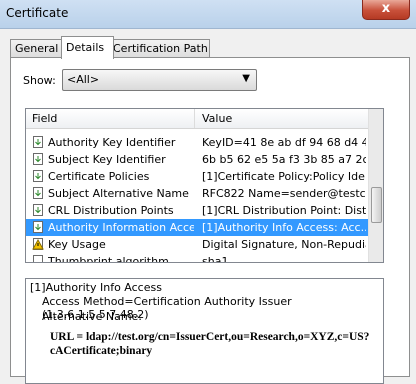  What do you see at coordinates (376, 205) in the screenshot?
I see `scrollbar-thumb` at bounding box center [376, 205].